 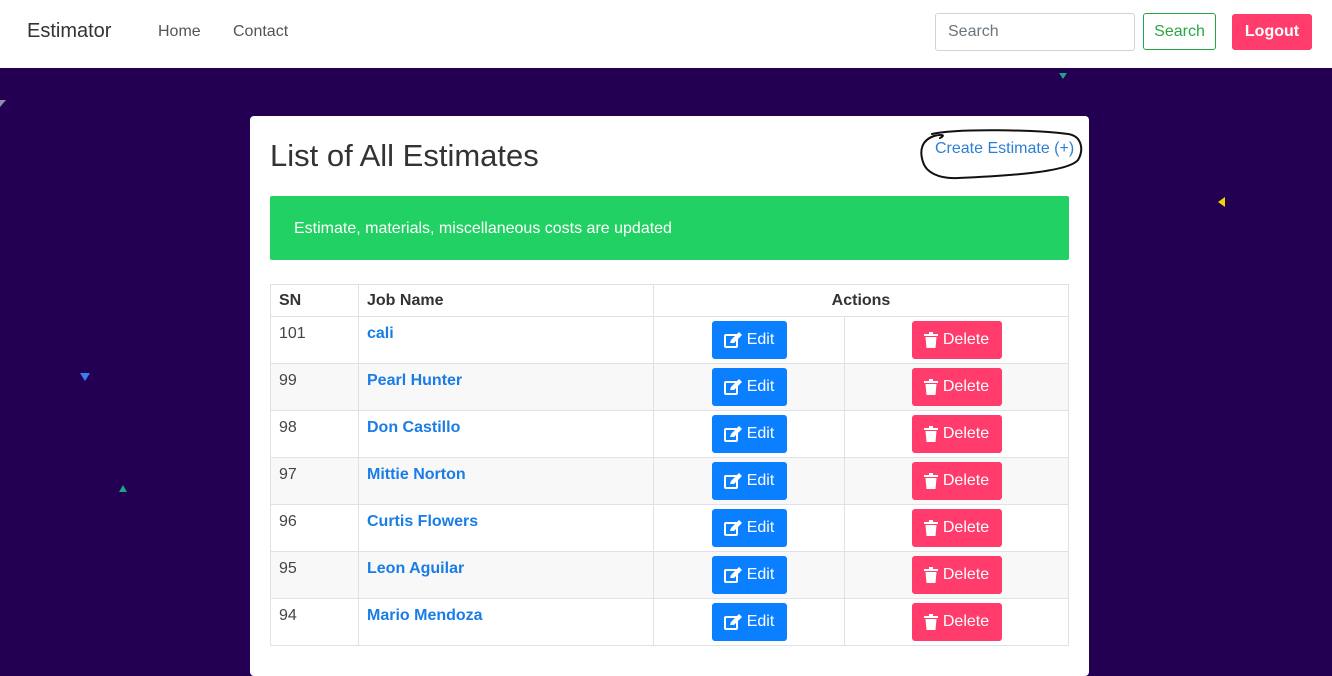 I want to click on job-name-link: Mittie Norton, so click(x=416, y=474).